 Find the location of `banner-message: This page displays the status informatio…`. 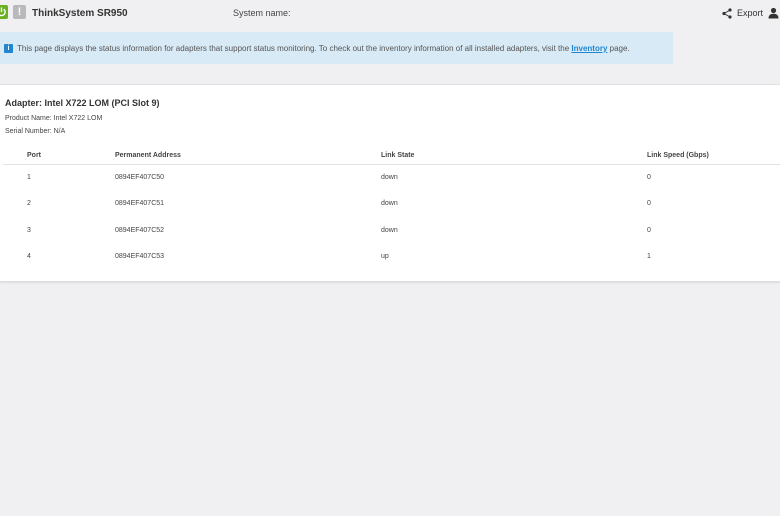

banner-message: This page displays the status informatio… is located at coordinates (293, 48).